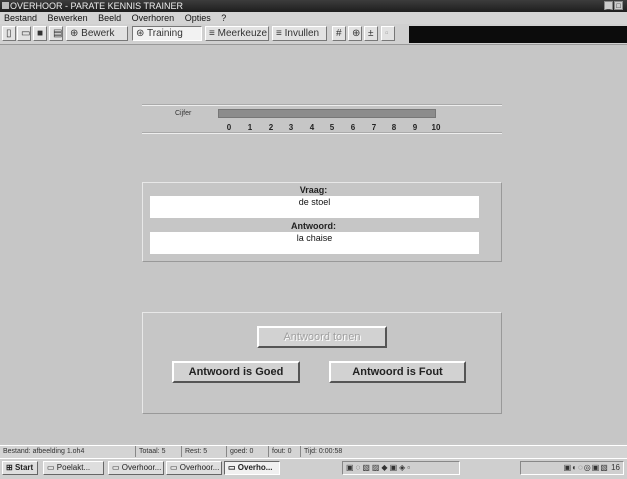  I want to click on training-button: ⊛ Training, so click(167, 33).